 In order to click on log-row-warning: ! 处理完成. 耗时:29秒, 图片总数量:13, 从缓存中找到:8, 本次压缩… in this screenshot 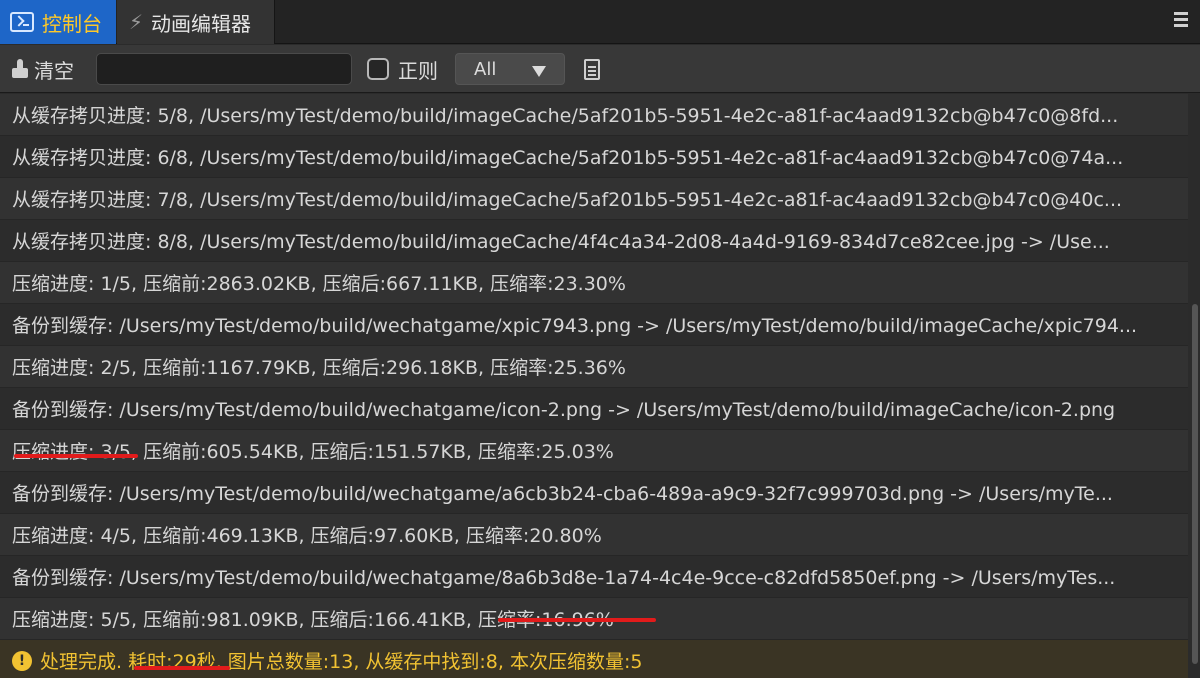, I will do `click(594, 659)`.